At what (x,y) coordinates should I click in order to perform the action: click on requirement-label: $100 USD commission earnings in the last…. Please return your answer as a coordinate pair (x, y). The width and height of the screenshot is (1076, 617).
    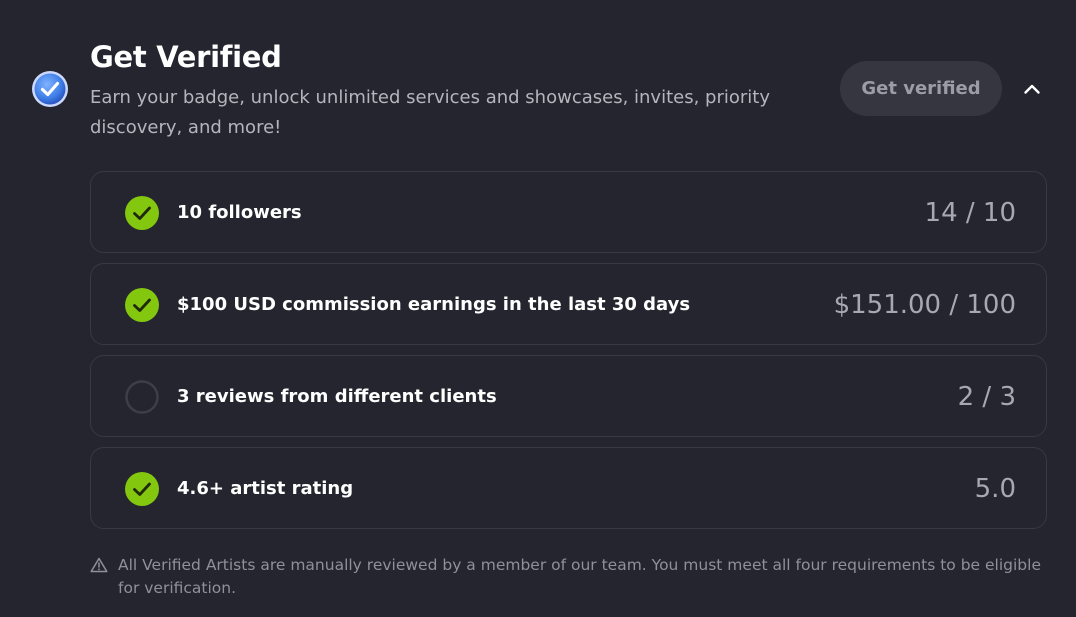
    Looking at the image, I should click on (434, 304).